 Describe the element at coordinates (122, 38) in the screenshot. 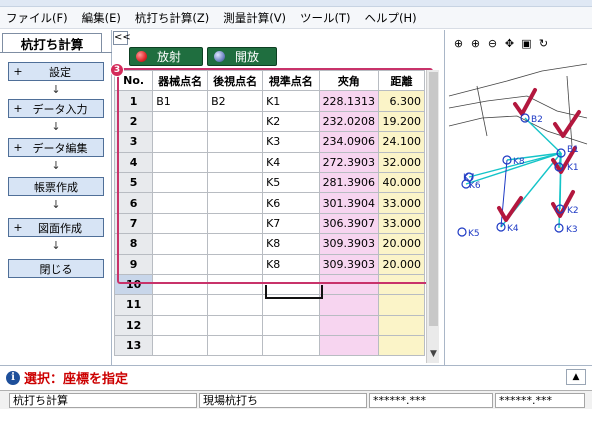

I see `collapse-panel-button: <<` at that location.